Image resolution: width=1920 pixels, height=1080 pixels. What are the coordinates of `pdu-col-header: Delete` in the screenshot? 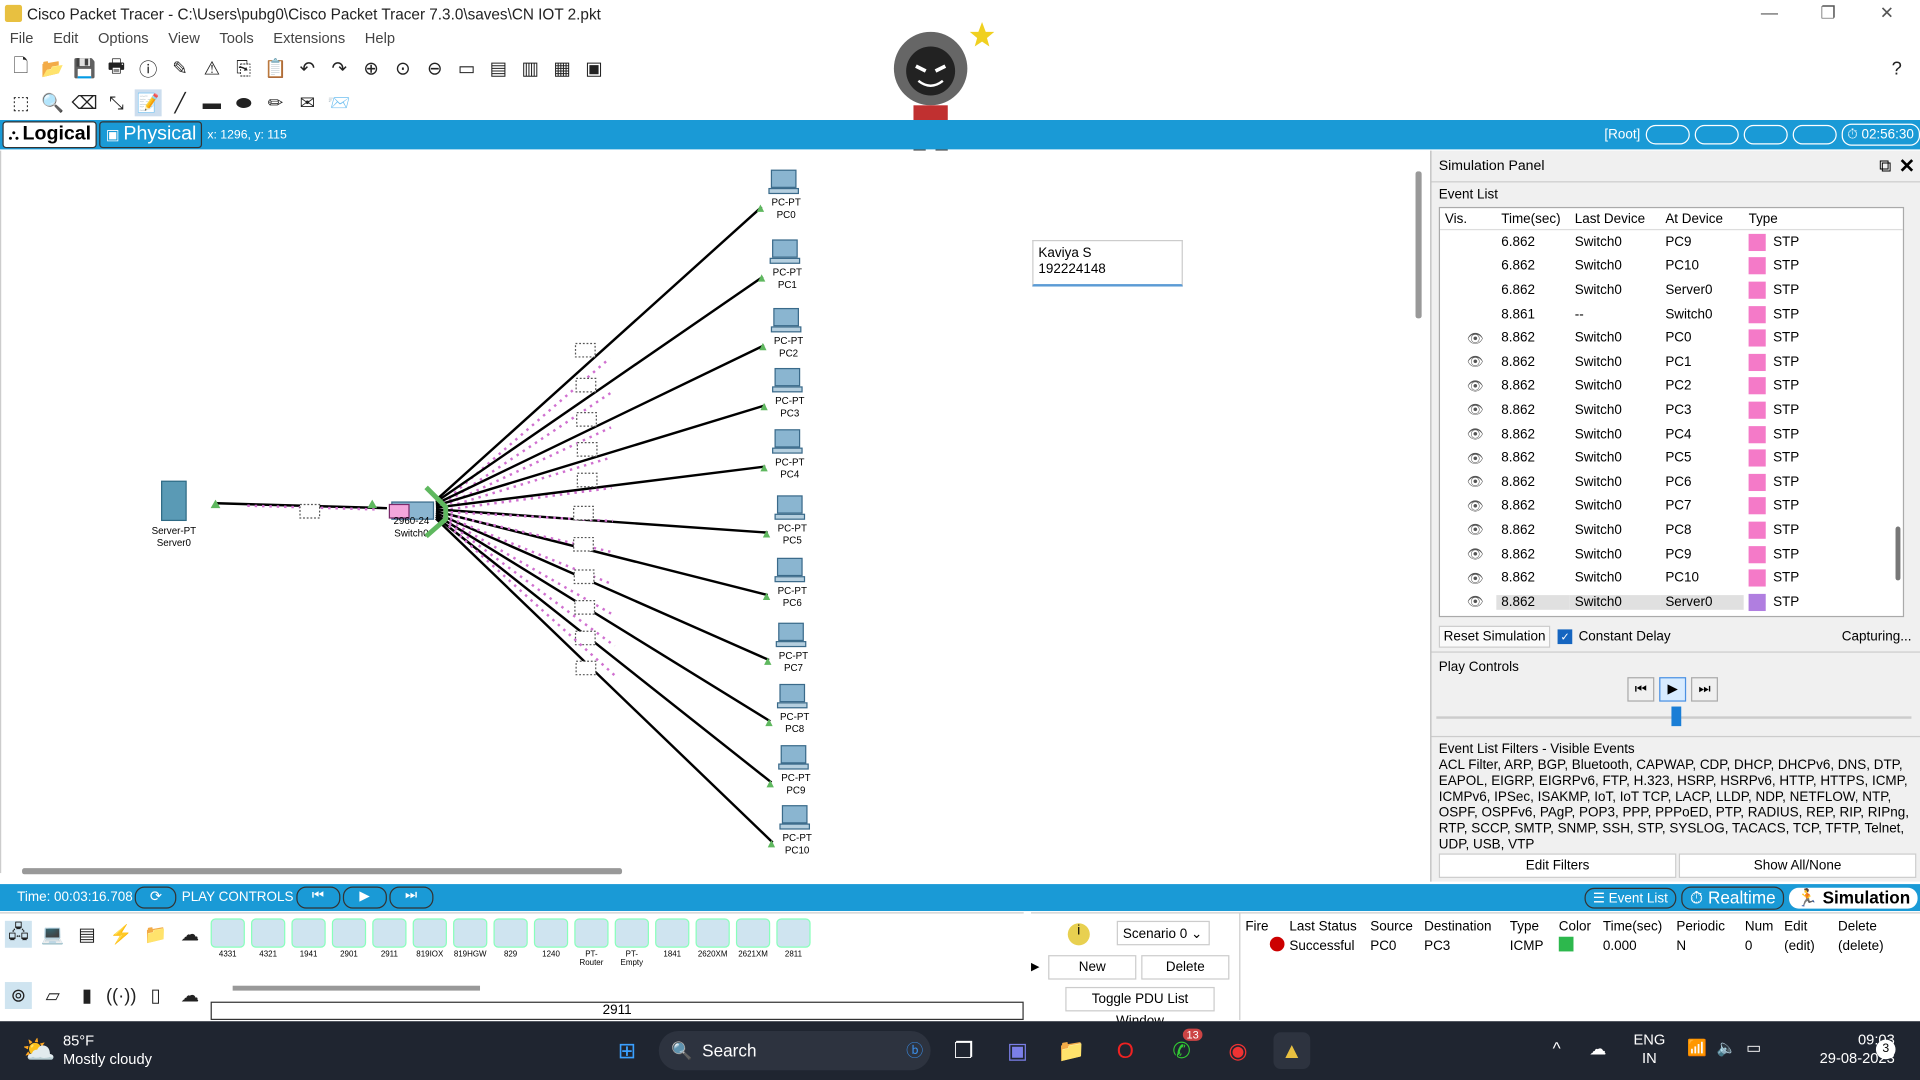 It's located at (1874, 927).